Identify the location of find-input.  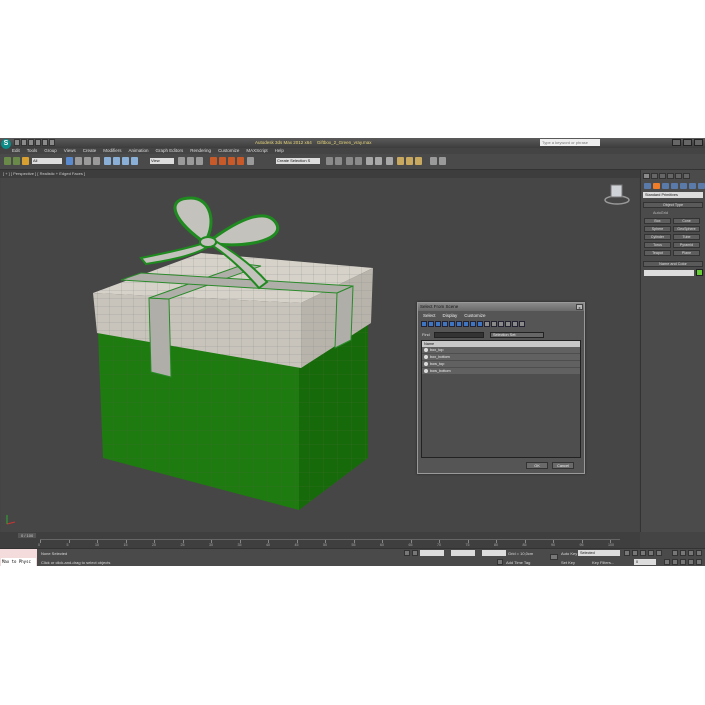
(459, 335).